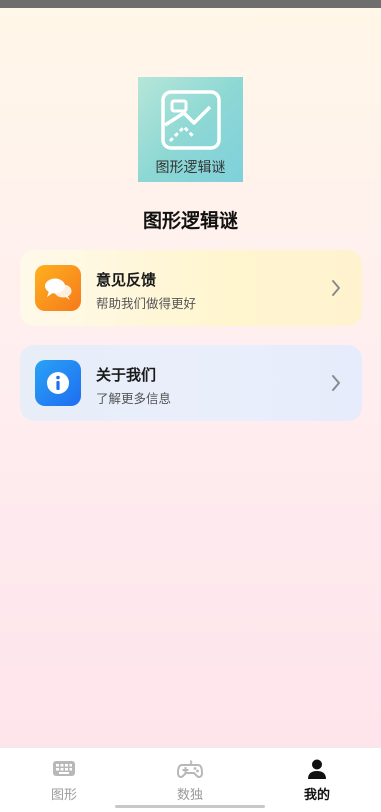  I want to click on person-icon, so click(317, 769).